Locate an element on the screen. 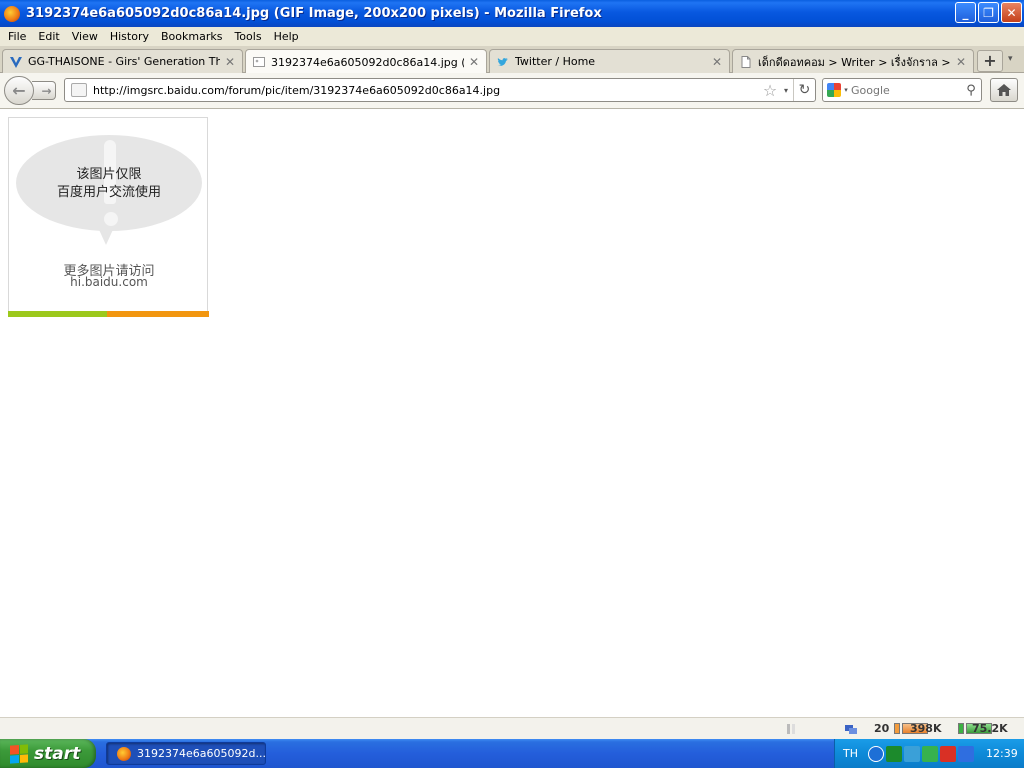 This screenshot has height=768, width=1024. reload-button: ↻ is located at coordinates (804, 90).